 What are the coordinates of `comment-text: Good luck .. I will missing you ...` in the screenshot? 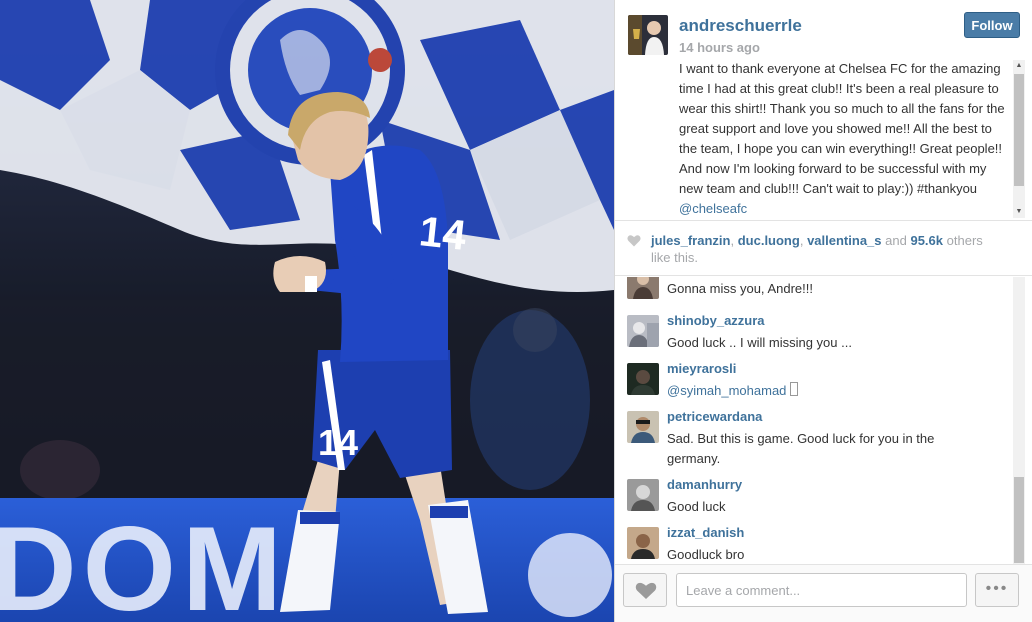 It's located at (759, 342).